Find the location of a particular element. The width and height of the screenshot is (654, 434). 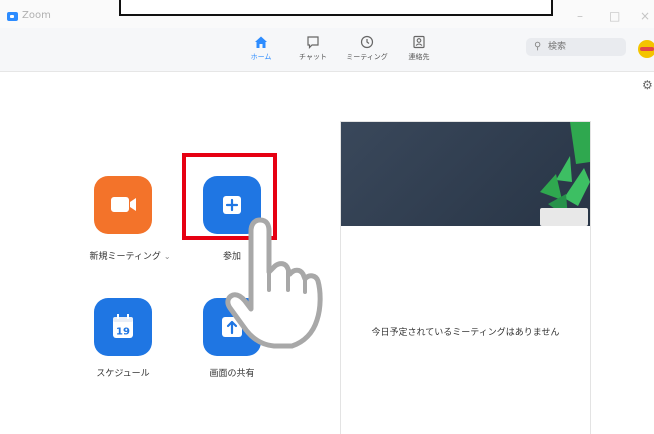

tab-contacts-label: 連絡先 is located at coordinates (419, 57).